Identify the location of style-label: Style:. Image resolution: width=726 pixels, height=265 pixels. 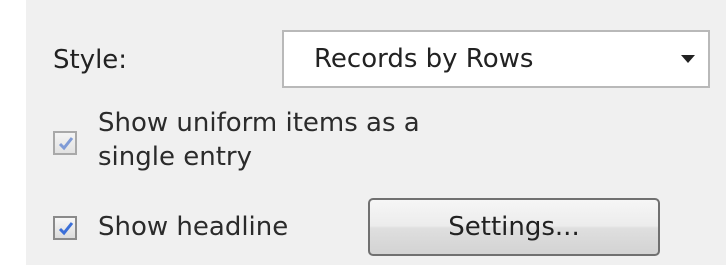
(90, 60).